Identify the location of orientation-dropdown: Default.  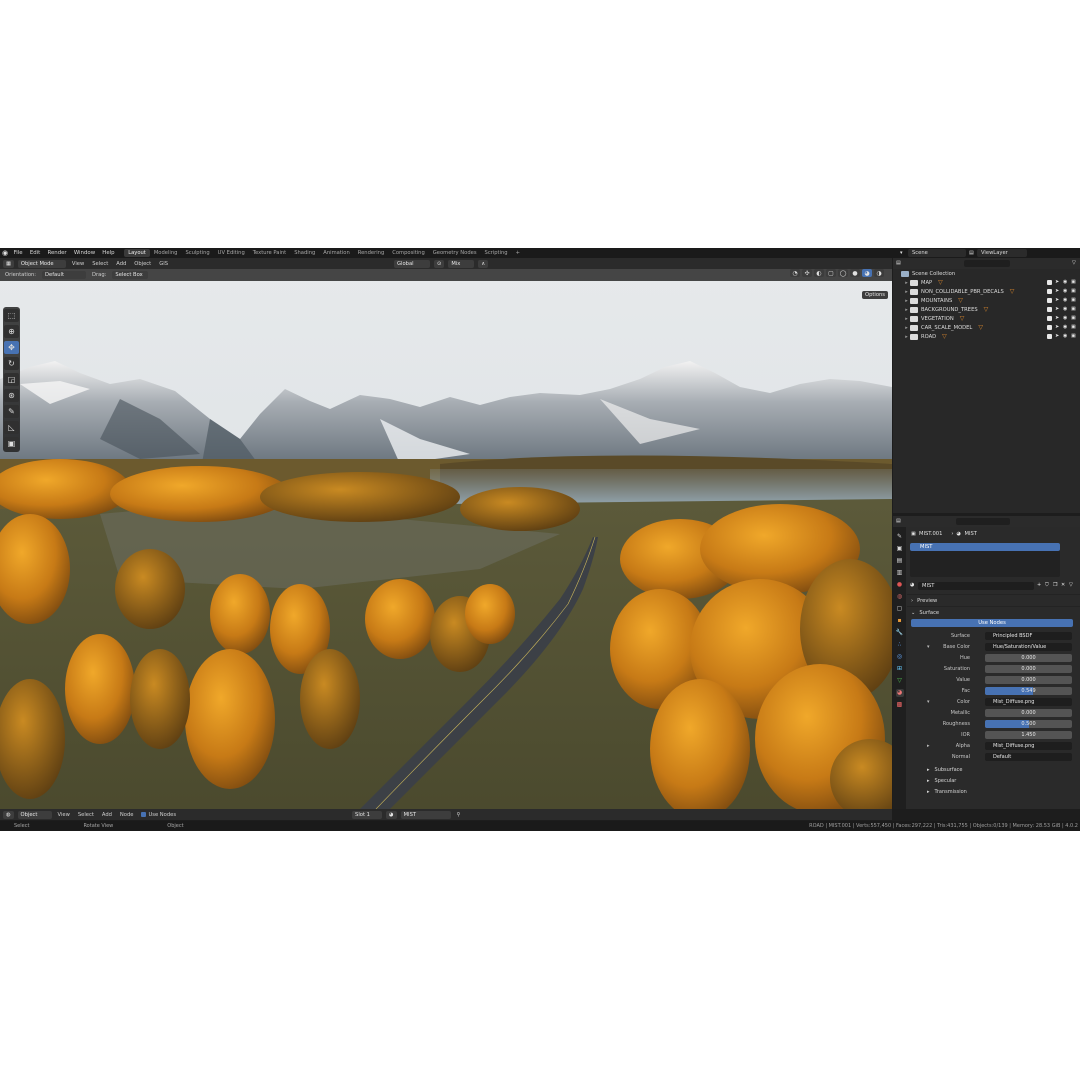
(64, 275).